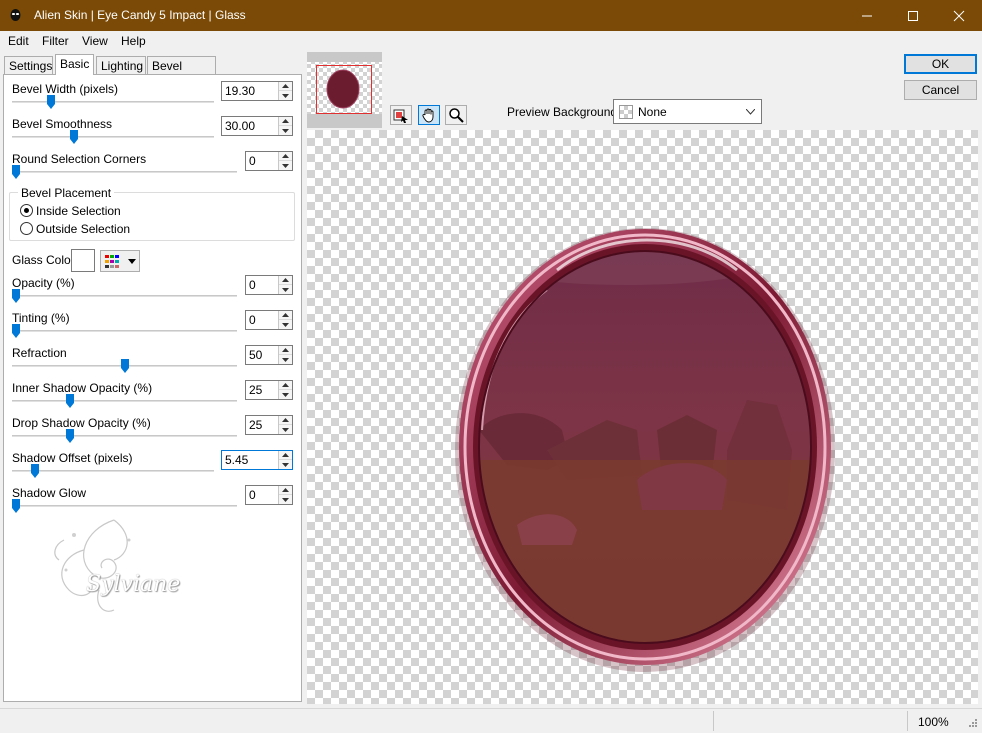  I want to click on tab-settings: Settings, so click(28, 65).